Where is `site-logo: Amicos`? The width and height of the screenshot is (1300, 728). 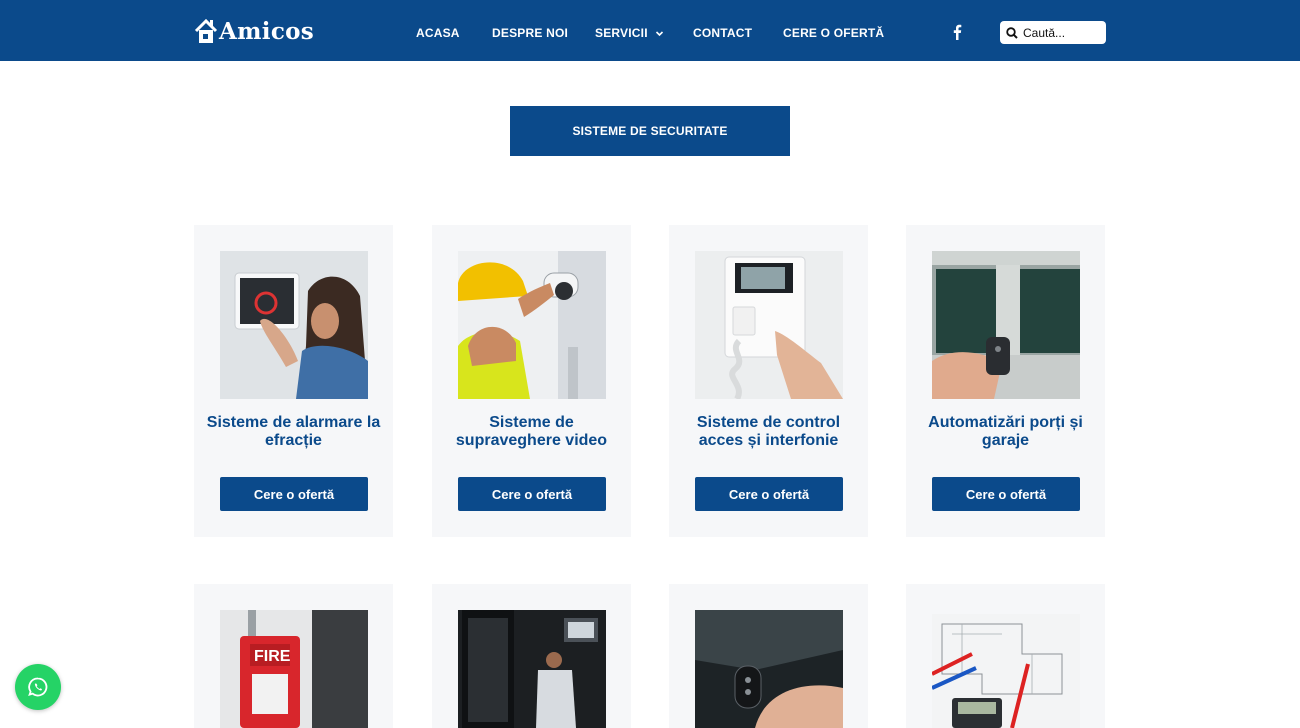
site-logo: Amicos is located at coordinates (254, 31).